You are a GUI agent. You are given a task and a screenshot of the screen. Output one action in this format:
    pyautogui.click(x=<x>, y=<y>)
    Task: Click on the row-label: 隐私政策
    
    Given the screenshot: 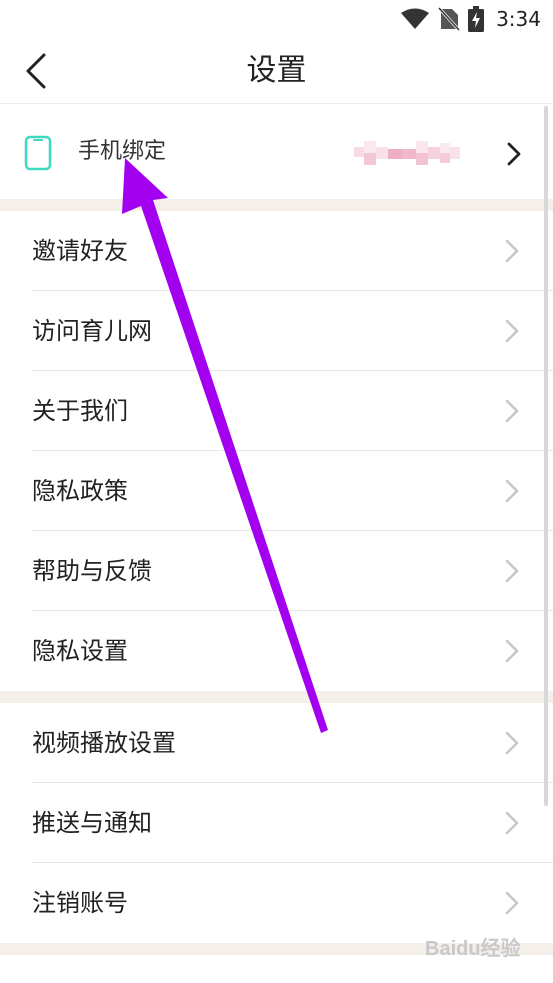 What is the action you would take?
    pyautogui.click(x=80, y=491)
    